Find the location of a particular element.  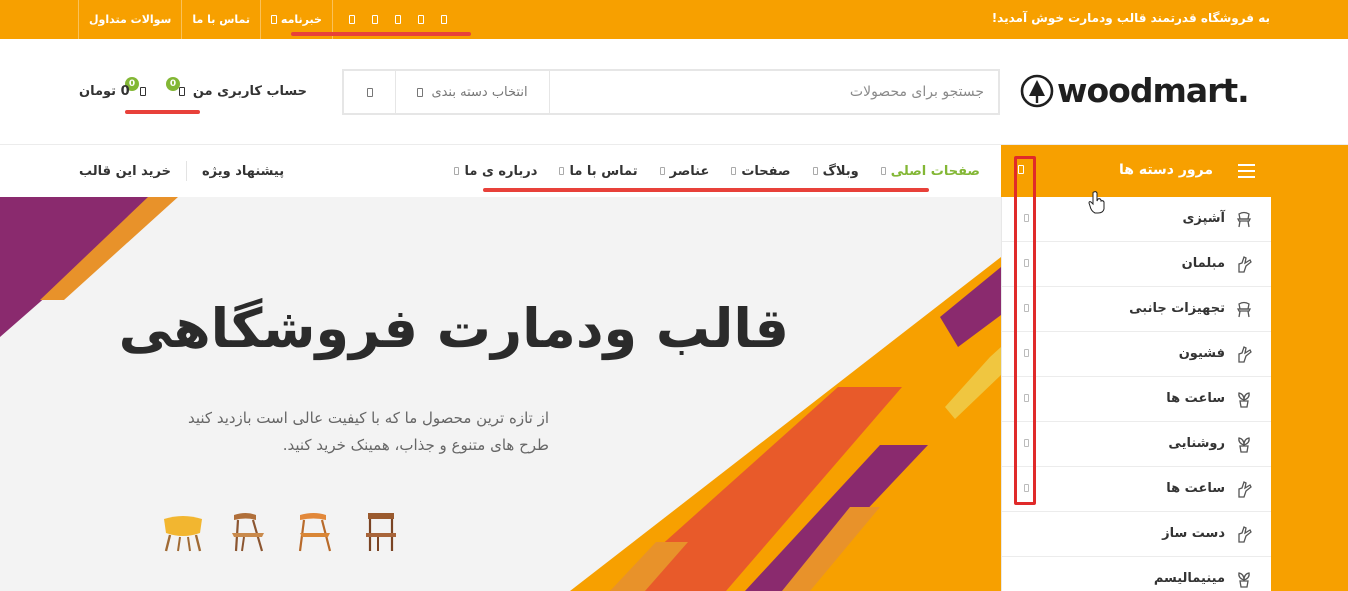

menu-about: درباره ی ما is located at coordinates (495, 171).